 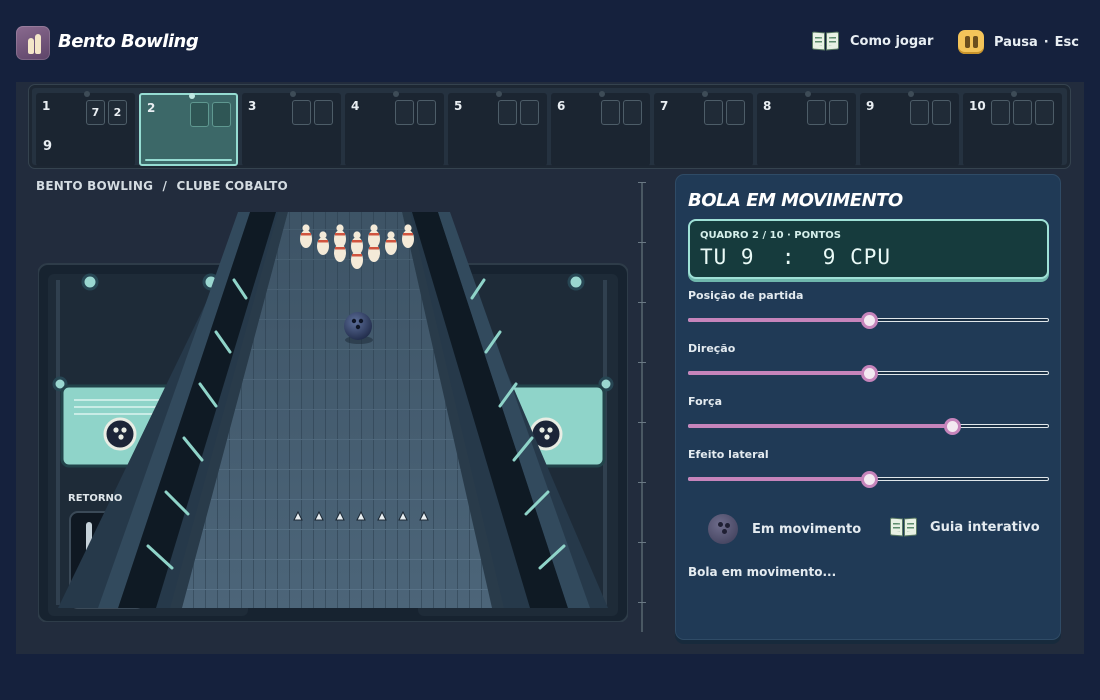 What do you see at coordinates (85, 128) in the screenshot?
I see `score-frame-1: 1 7 2 9` at bounding box center [85, 128].